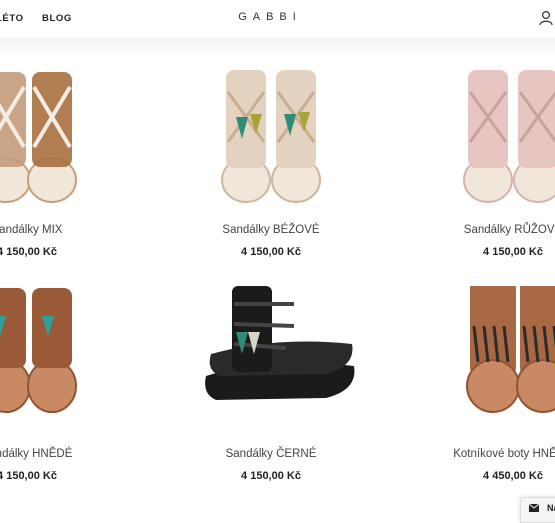  What do you see at coordinates (486, 454) in the screenshot?
I see `product-name: Kotníkové boty HNĚDÉ` at bounding box center [486, 454].